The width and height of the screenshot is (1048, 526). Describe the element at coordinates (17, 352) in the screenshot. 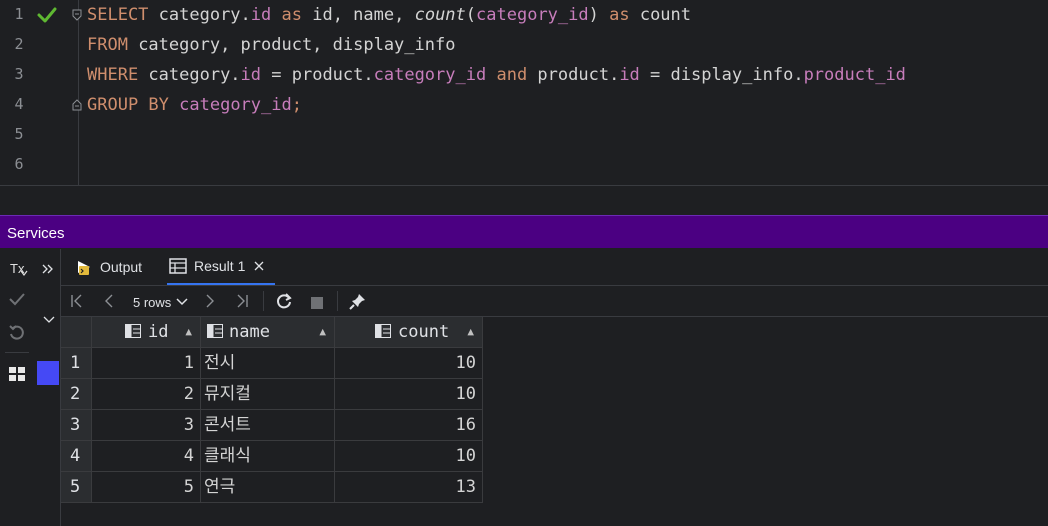

I see `divider` at that location.